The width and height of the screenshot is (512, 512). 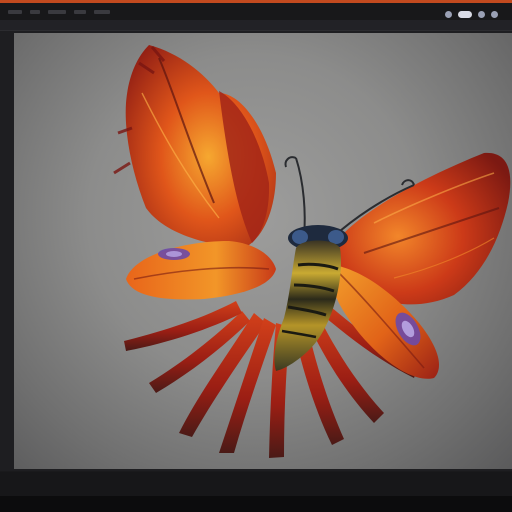 I want to click on toggle-icon, so click(x=465, y=14).